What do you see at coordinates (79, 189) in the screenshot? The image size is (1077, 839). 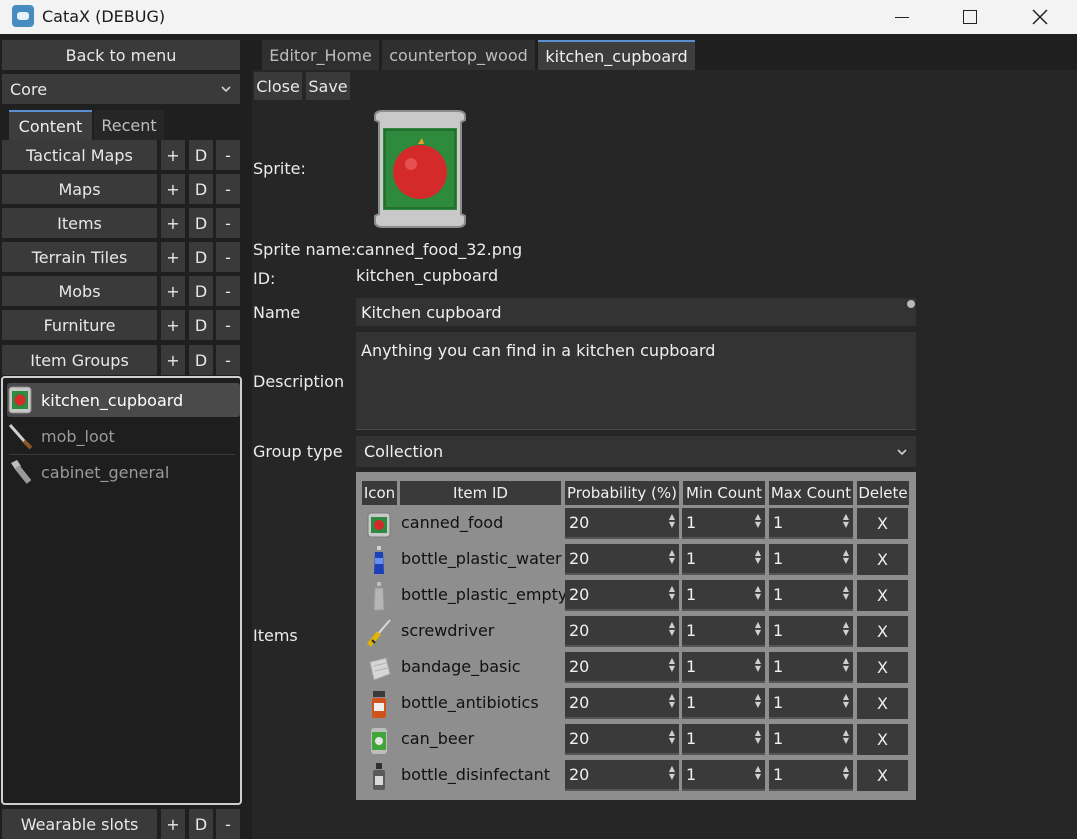 I see `category-maps-button: Maps` at bounding box center [79, 189].